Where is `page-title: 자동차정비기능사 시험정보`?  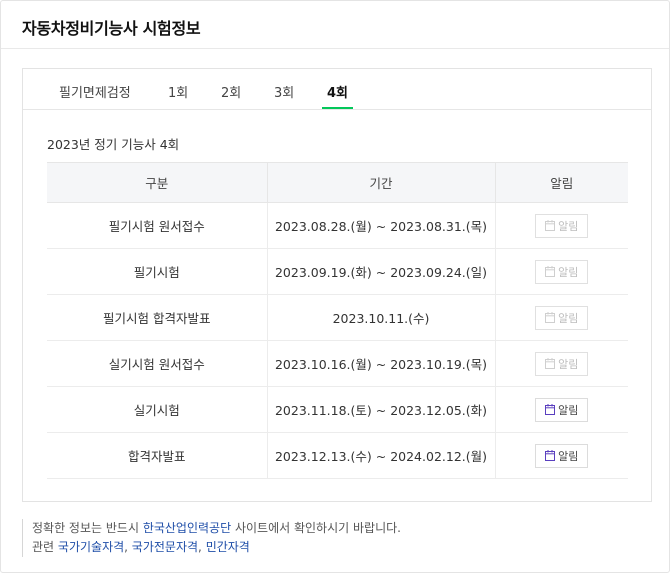 page-title: 자동차정비기능사 시험정보 is located at coordinates (111, 28).